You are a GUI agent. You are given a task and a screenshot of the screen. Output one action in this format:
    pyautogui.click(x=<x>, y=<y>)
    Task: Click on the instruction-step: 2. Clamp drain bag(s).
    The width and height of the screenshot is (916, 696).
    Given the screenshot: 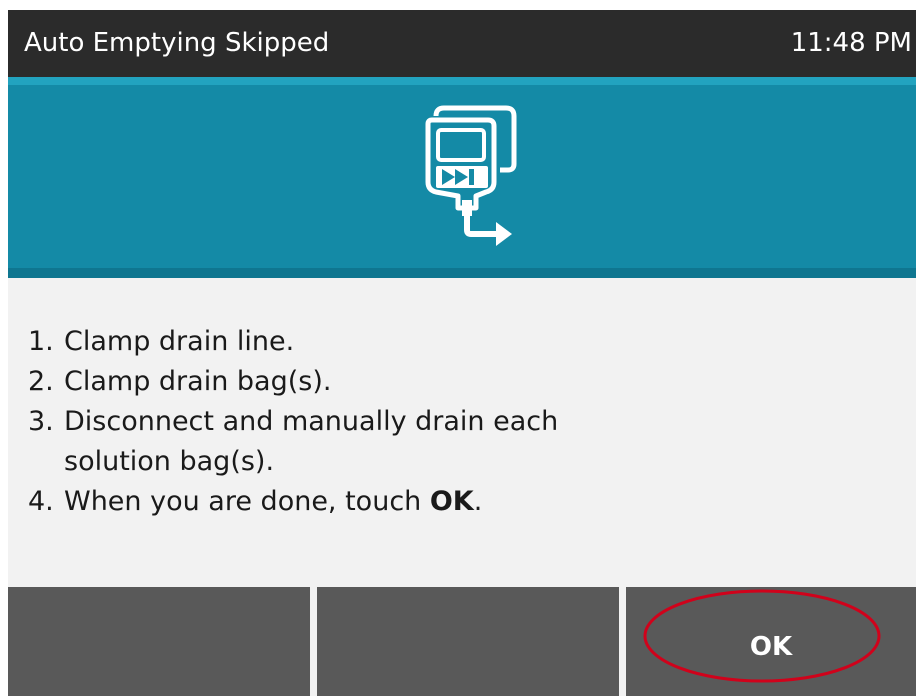 What is the action you would take?
    pyautogui.click(x=336, y=382)
    